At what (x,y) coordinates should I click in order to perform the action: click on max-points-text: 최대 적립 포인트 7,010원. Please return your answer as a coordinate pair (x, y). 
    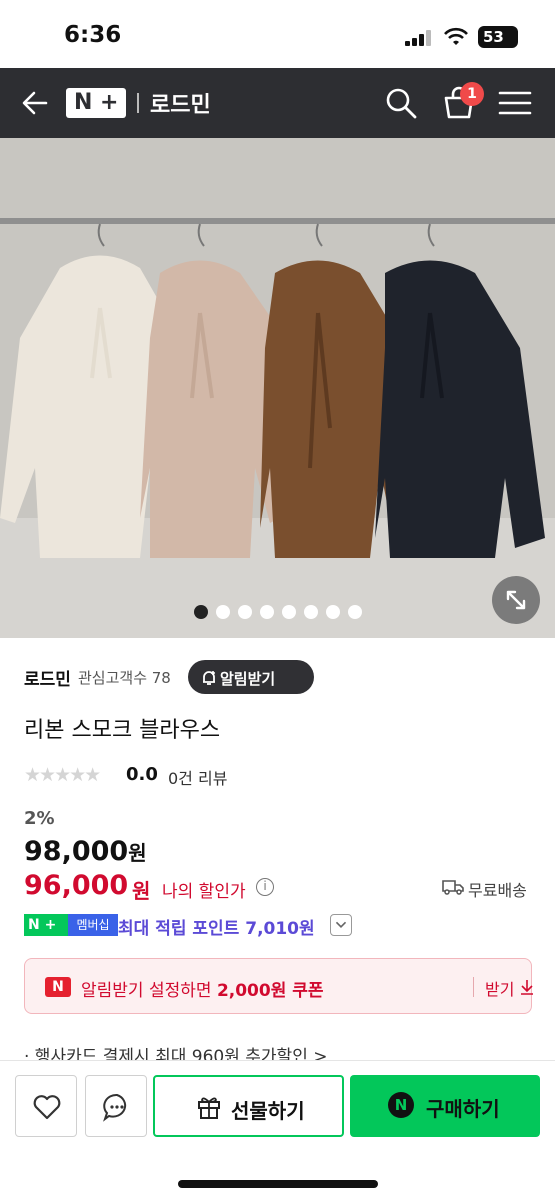
    Looking at the image, I should click on (216, 929).